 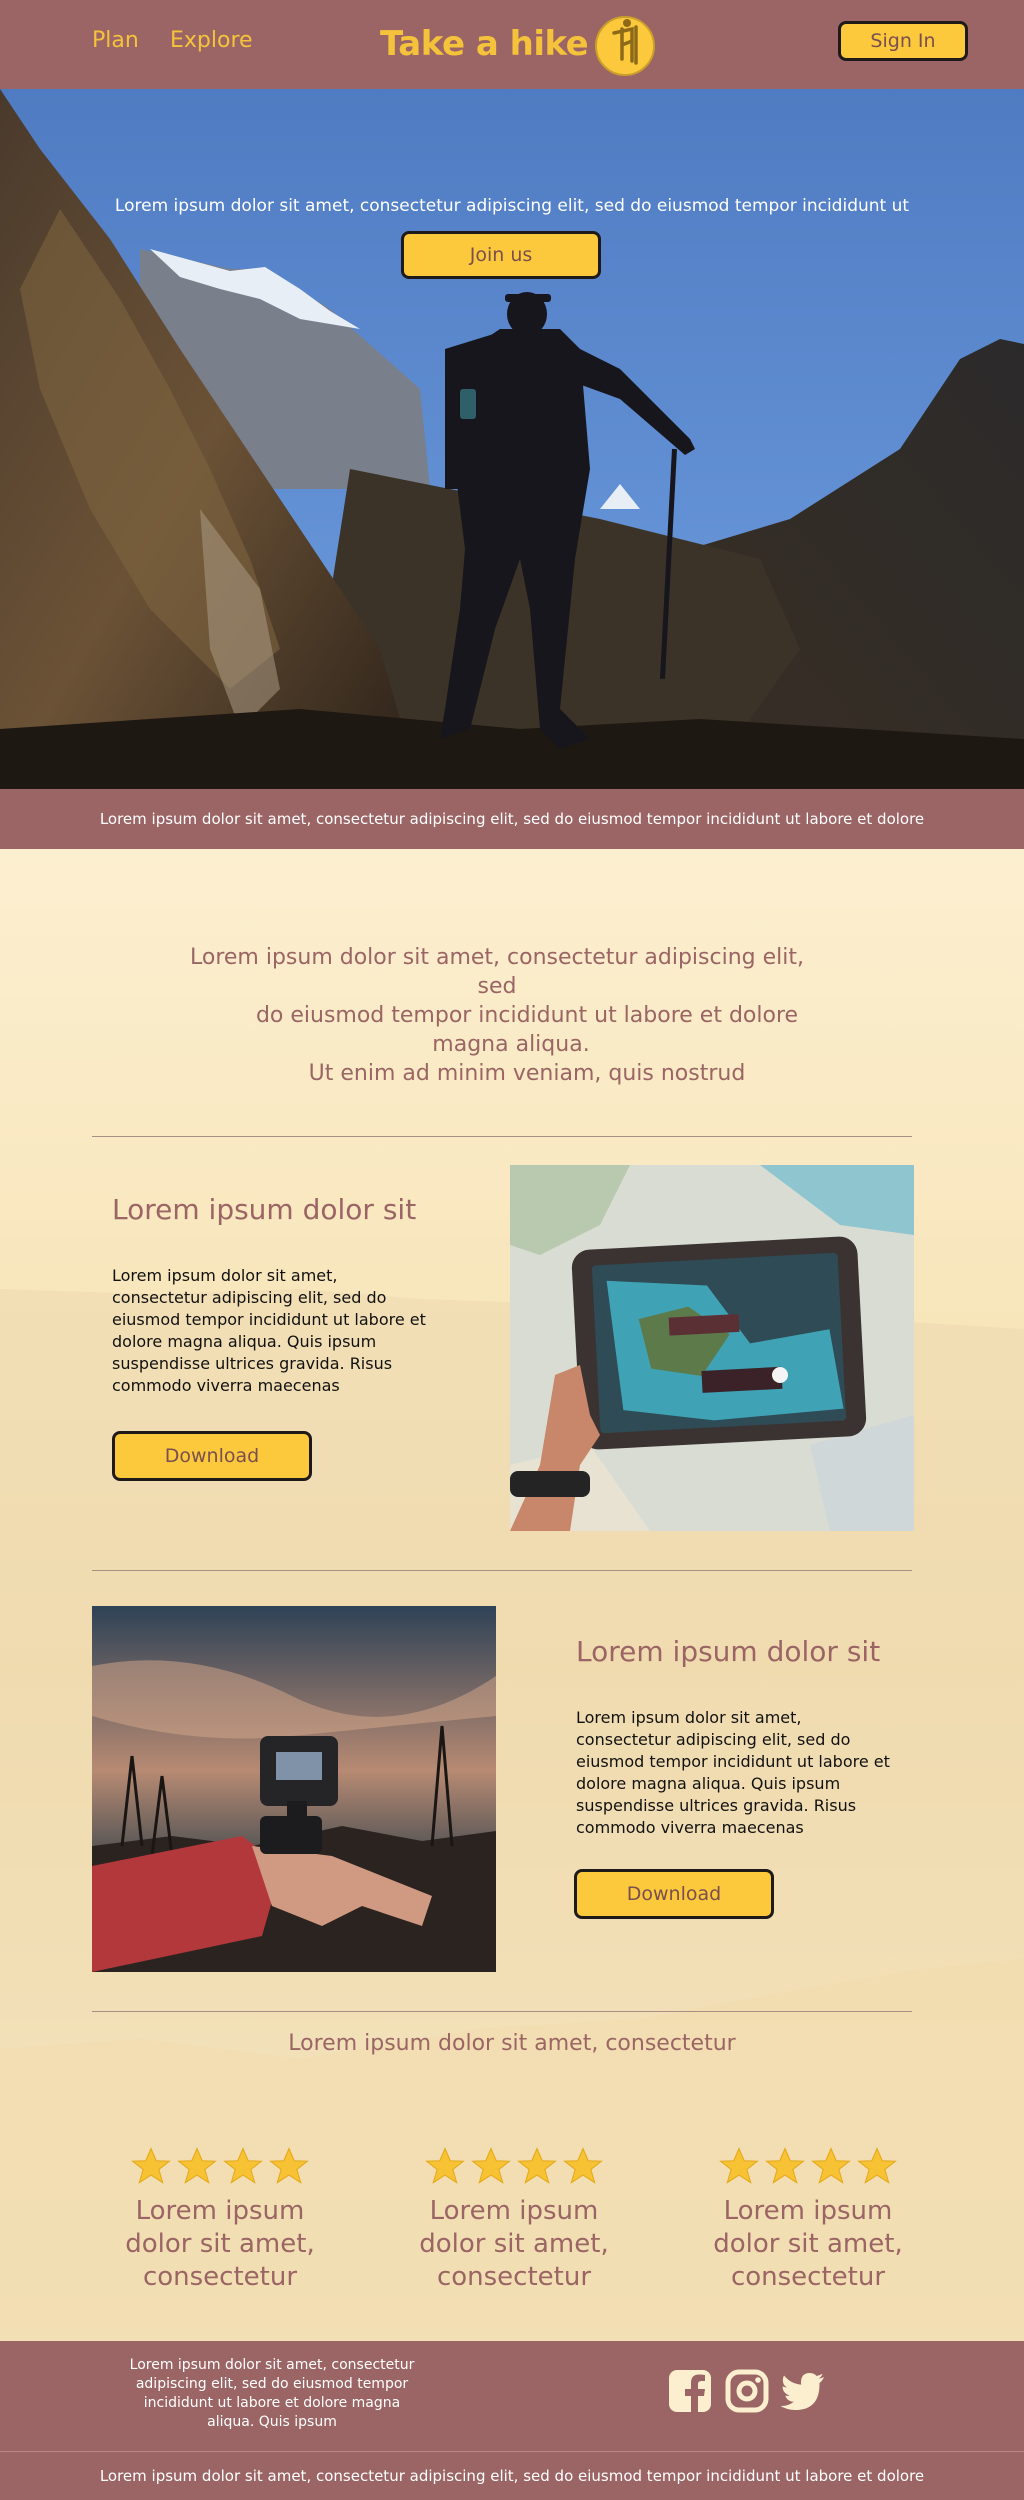 What do you see at coordinates (484, 44) in the screenshot?
I see `brand-name: Take a hike` at bounding box center [484, 44].